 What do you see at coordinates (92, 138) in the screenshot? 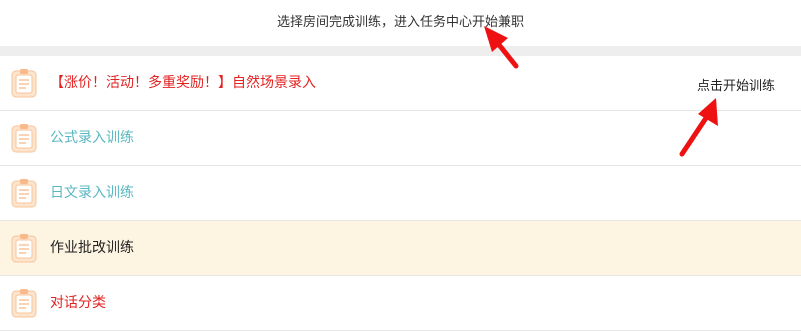
I see `list-item-label: 公式录入训练` at bounding box center [92, 138].